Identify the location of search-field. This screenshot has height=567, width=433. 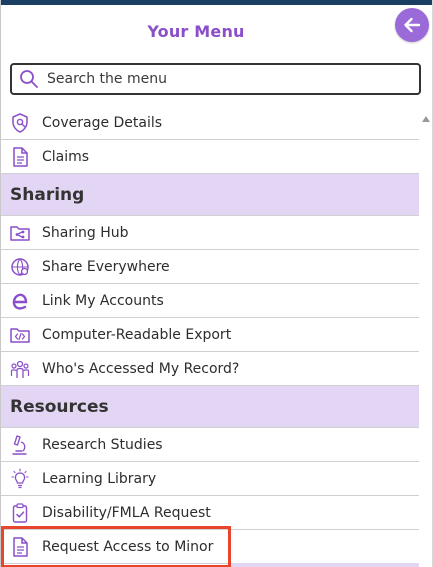
(215, 79).